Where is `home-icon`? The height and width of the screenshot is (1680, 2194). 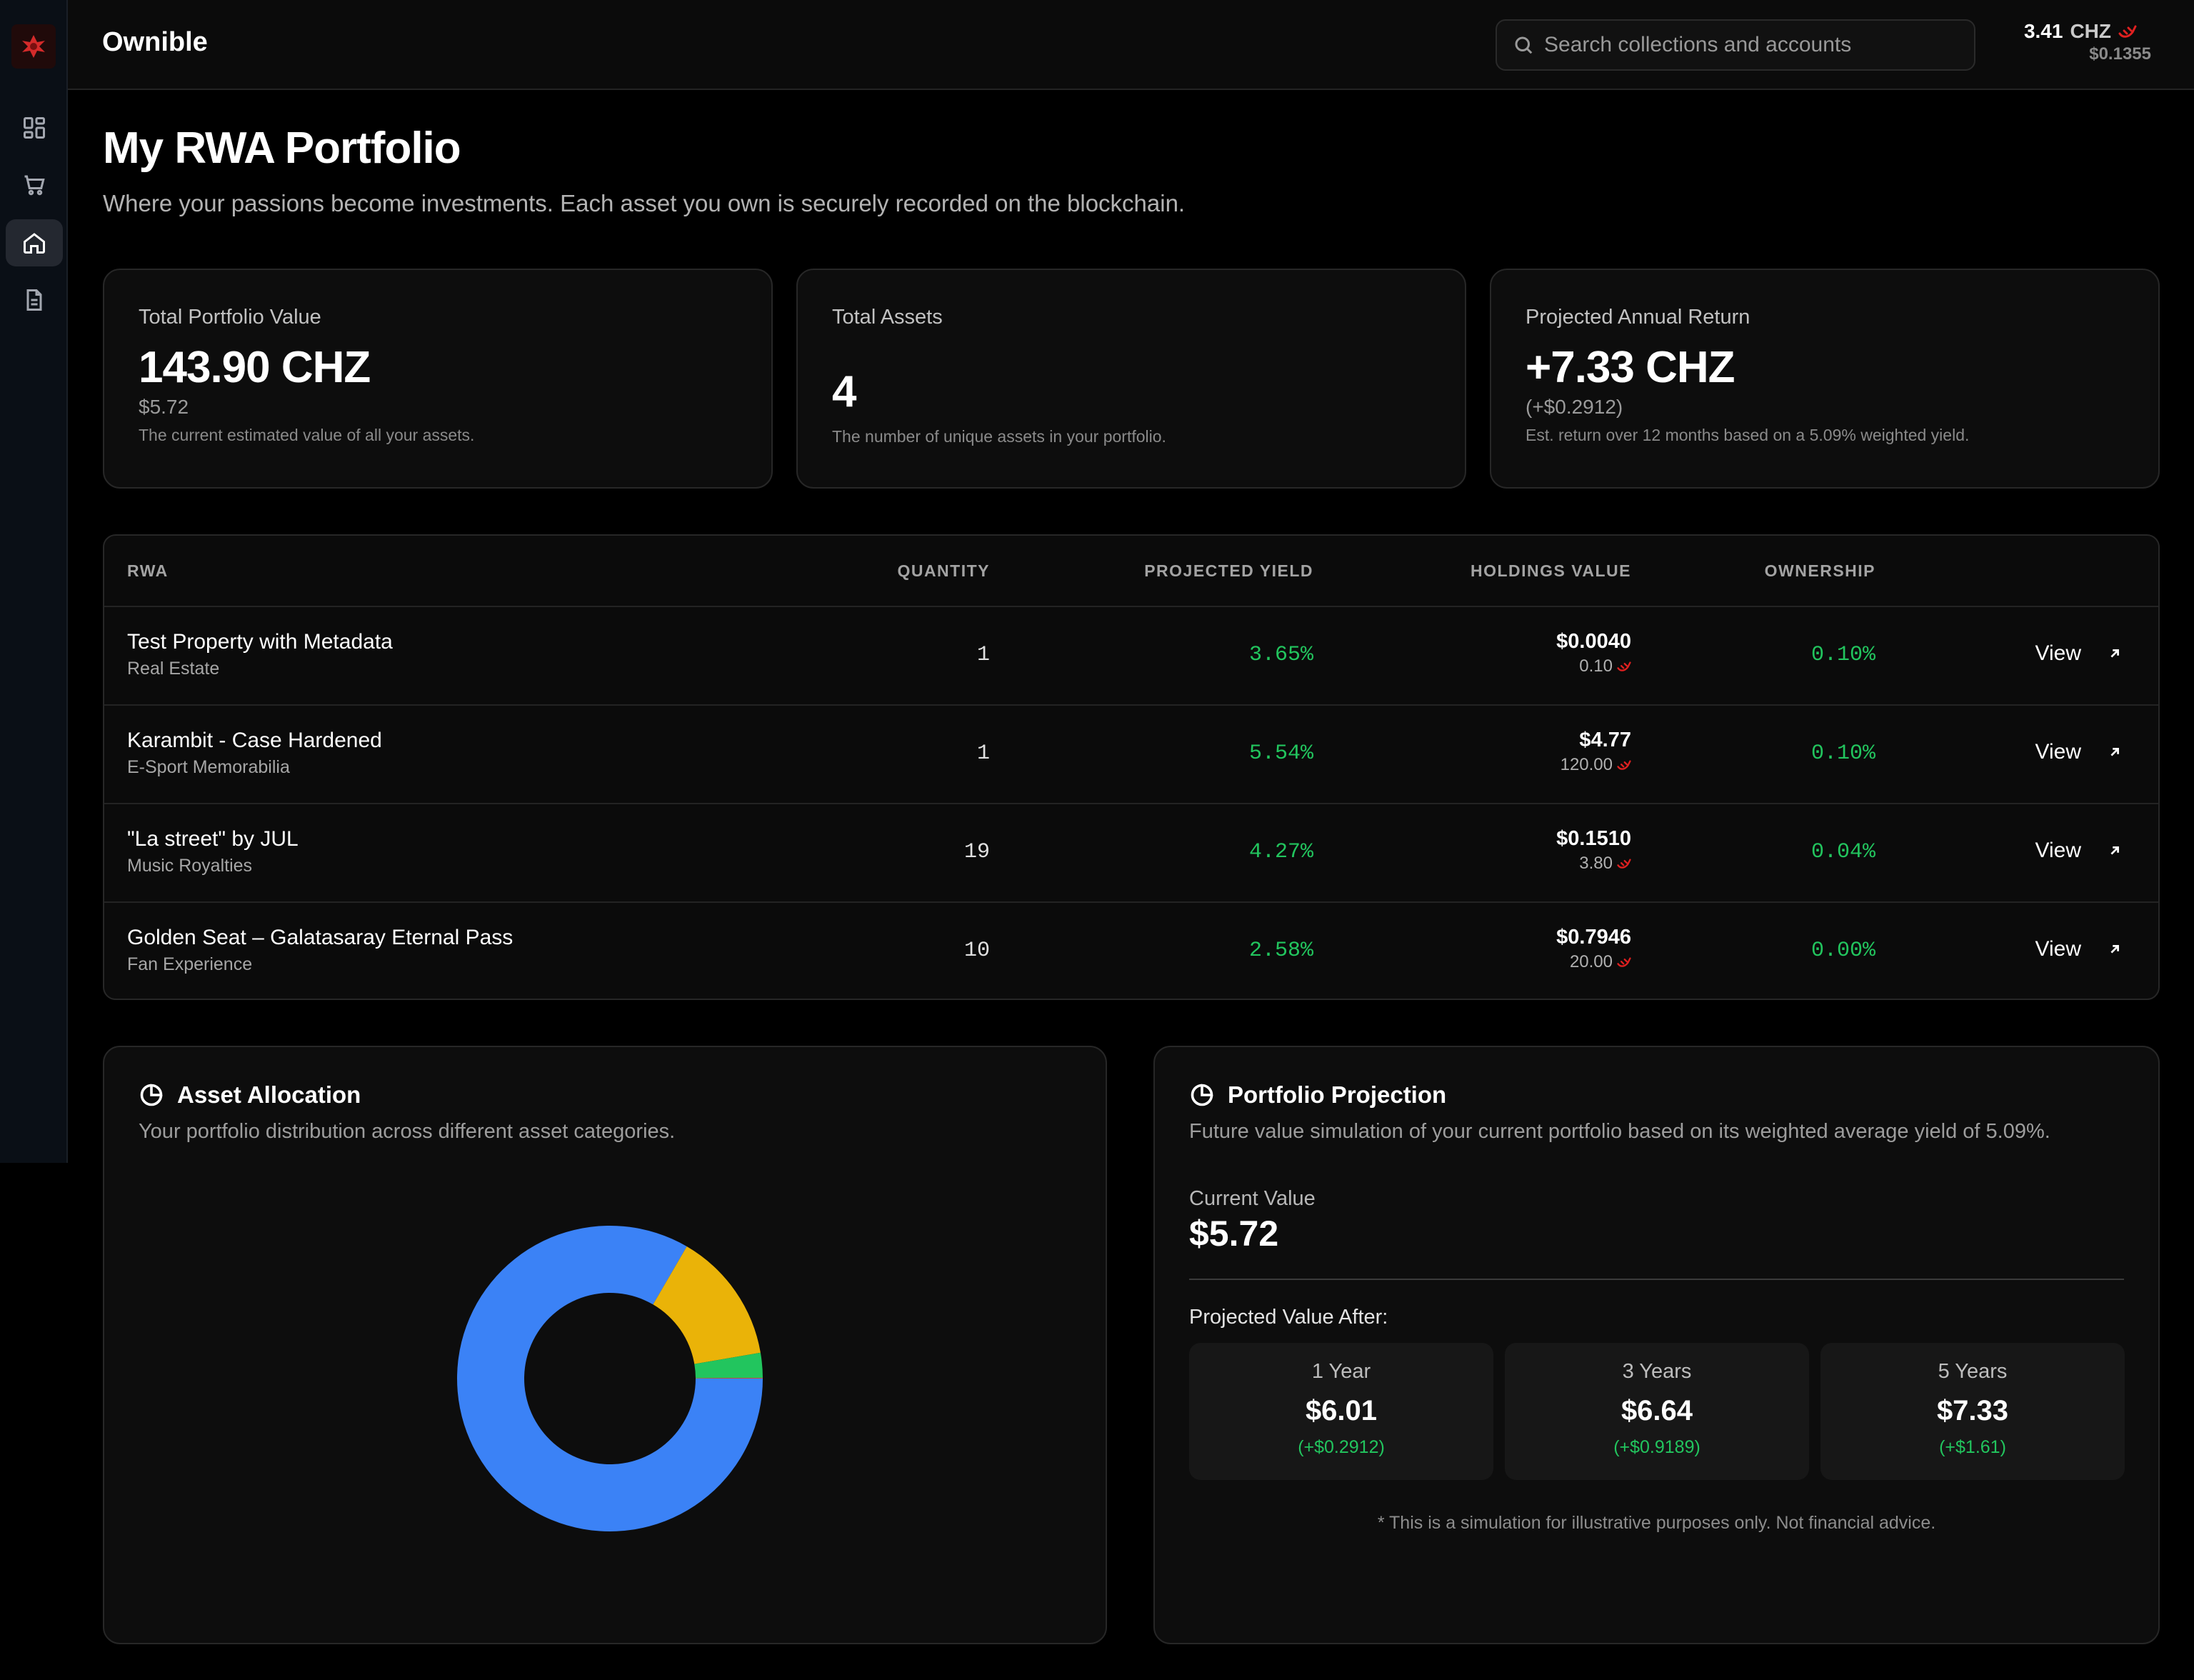
home-icon is located at coordinates (35, 243).